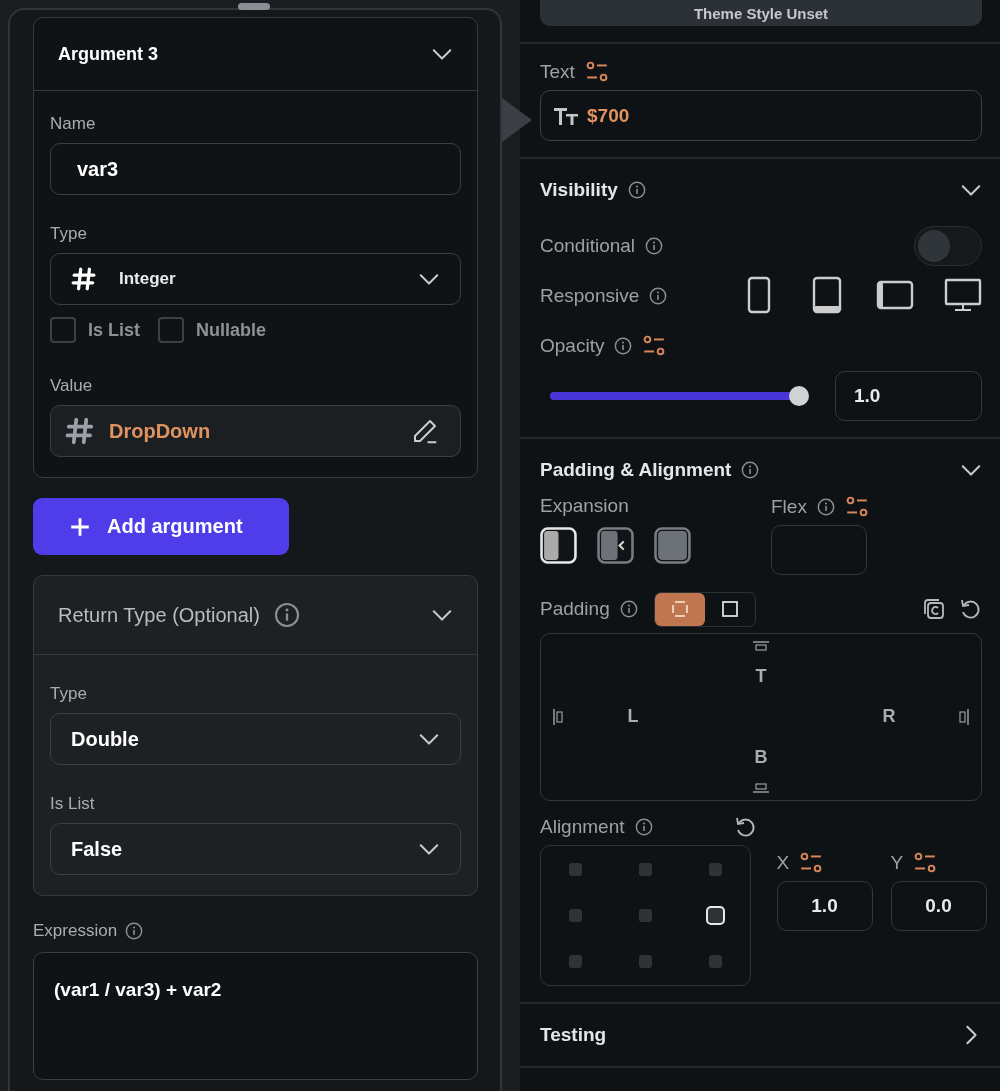 The image size is (1000, 1091). What do you see at coordinates (789, 507) in the screenshot?
I see `field-label: Flex` at bounding box center [789, 507].